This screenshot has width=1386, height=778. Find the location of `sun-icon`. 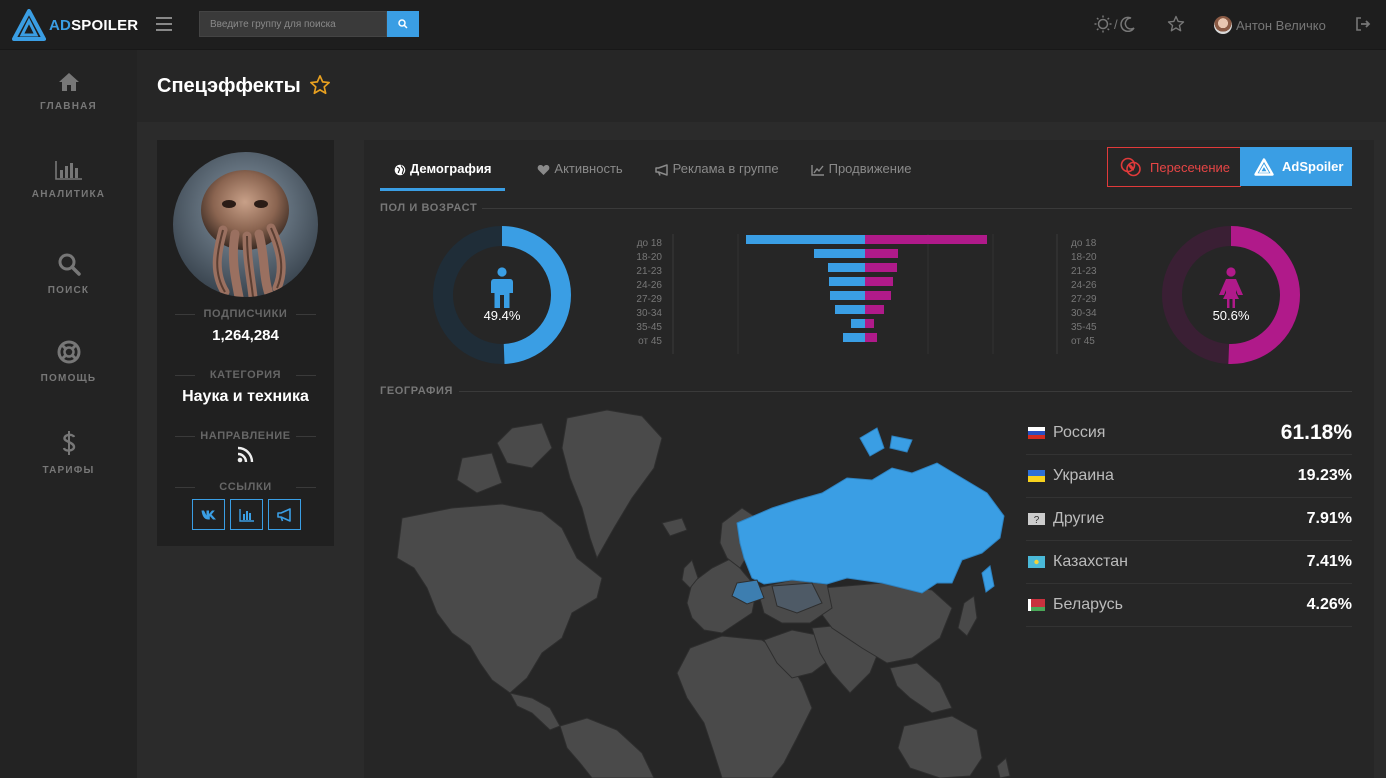

sun-icon is located at coordinates (1103, 24).